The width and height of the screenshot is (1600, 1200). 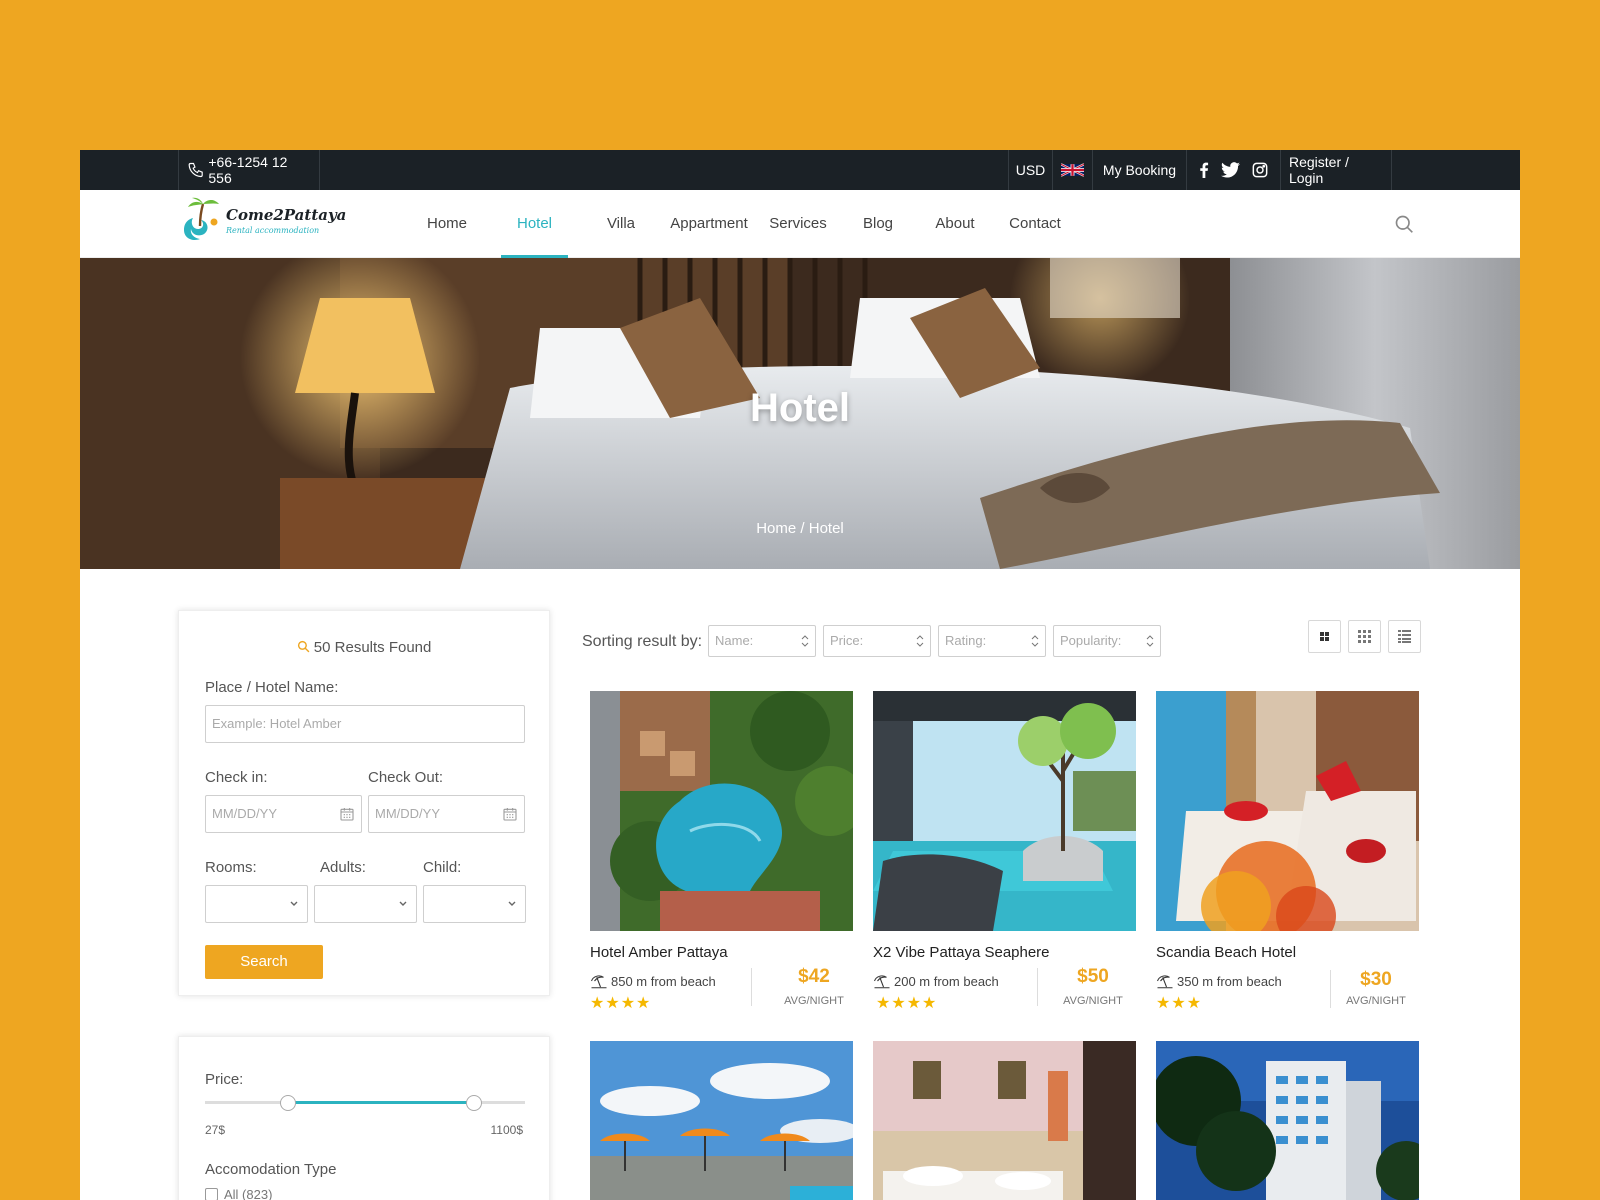 I want to click on hotel-distance-text: 350 m from beach, so click(x=1229, y=981).